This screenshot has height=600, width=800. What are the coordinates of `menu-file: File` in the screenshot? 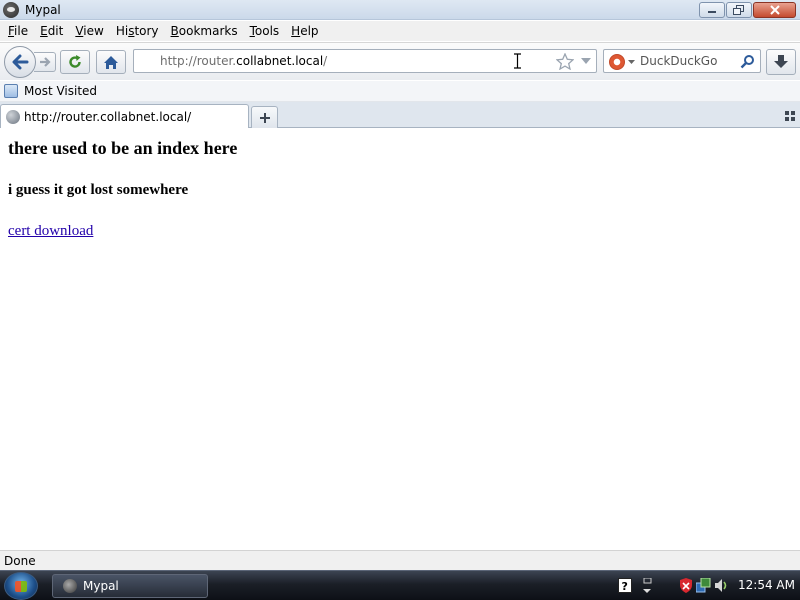 It's located at (20, 31).